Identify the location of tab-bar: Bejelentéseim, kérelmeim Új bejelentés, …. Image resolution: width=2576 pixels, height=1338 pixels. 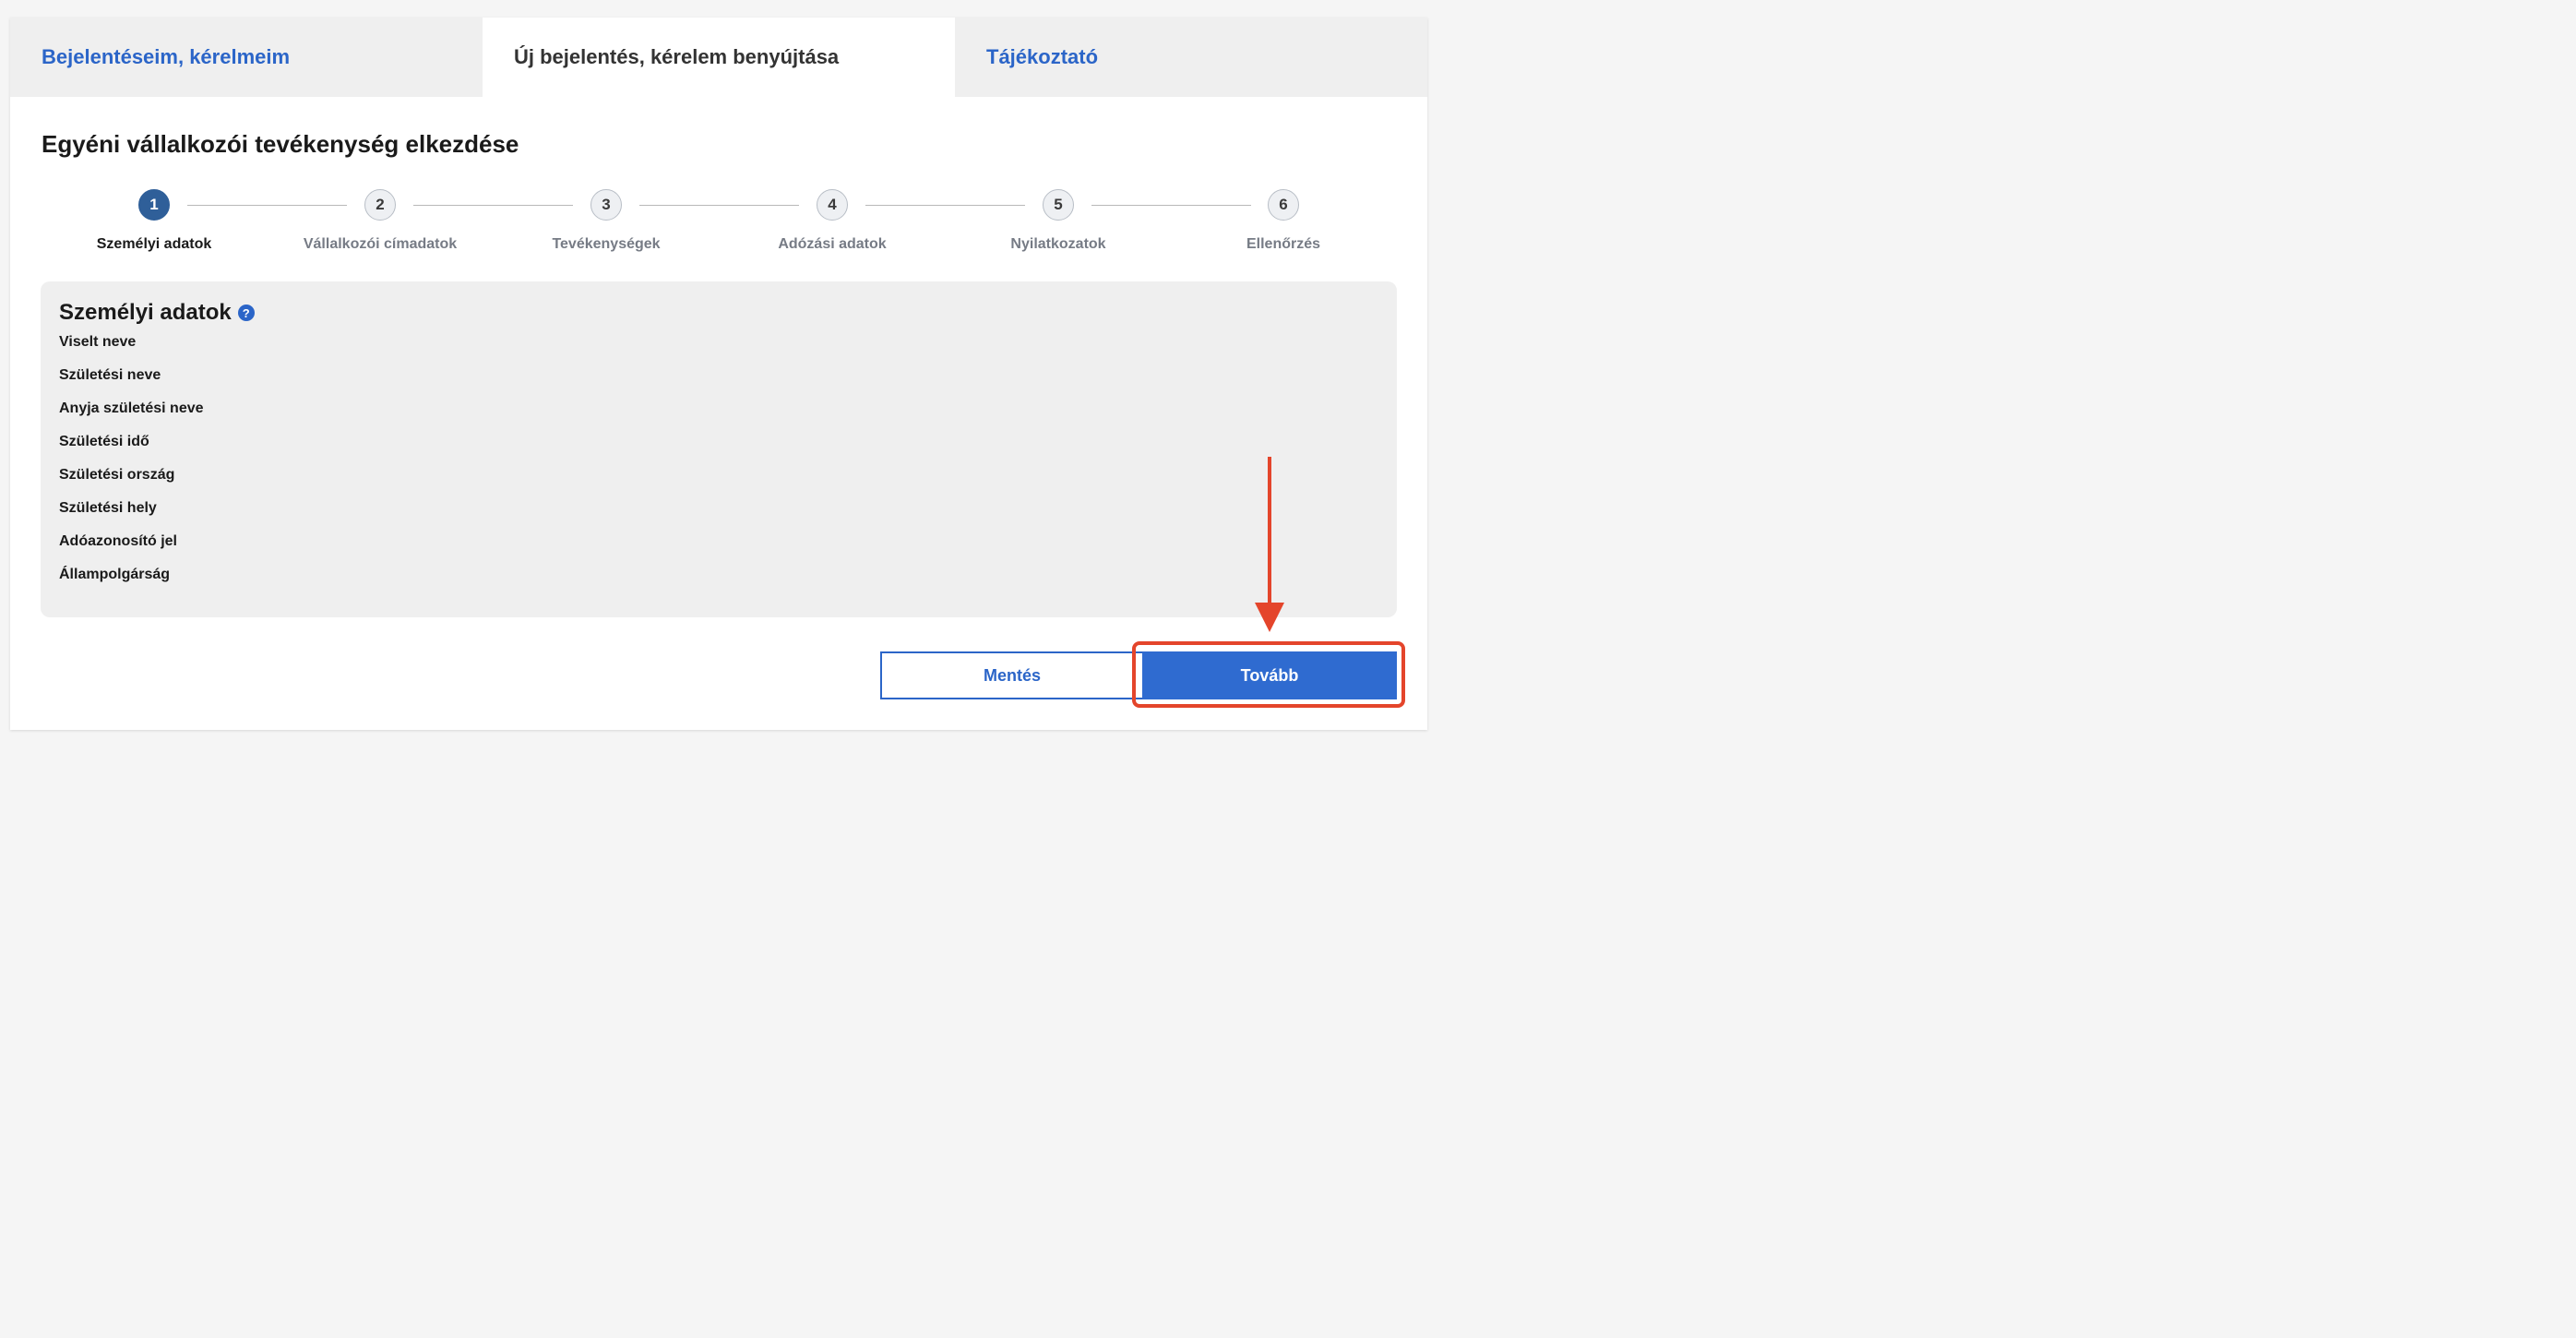
(718, 57).